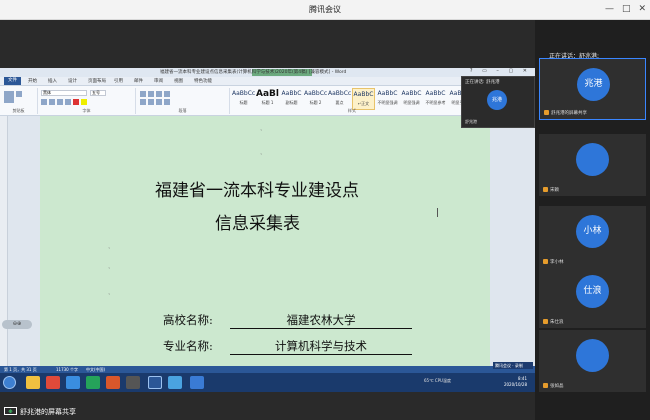 The image size is (650, 420). I want to click on style-item: AaBbC 不明显强调, so click(387, 99).